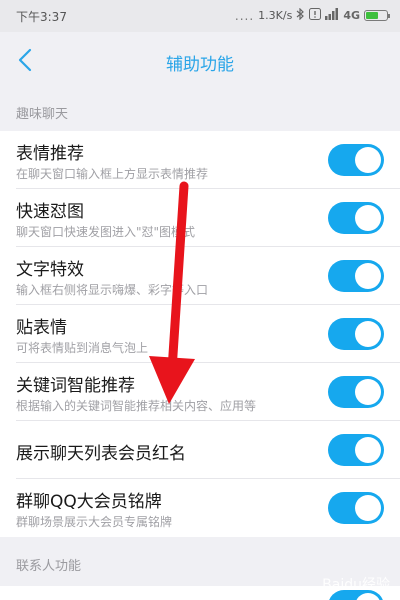  I want to click on row-title: 贴表情, so click(41, 328).